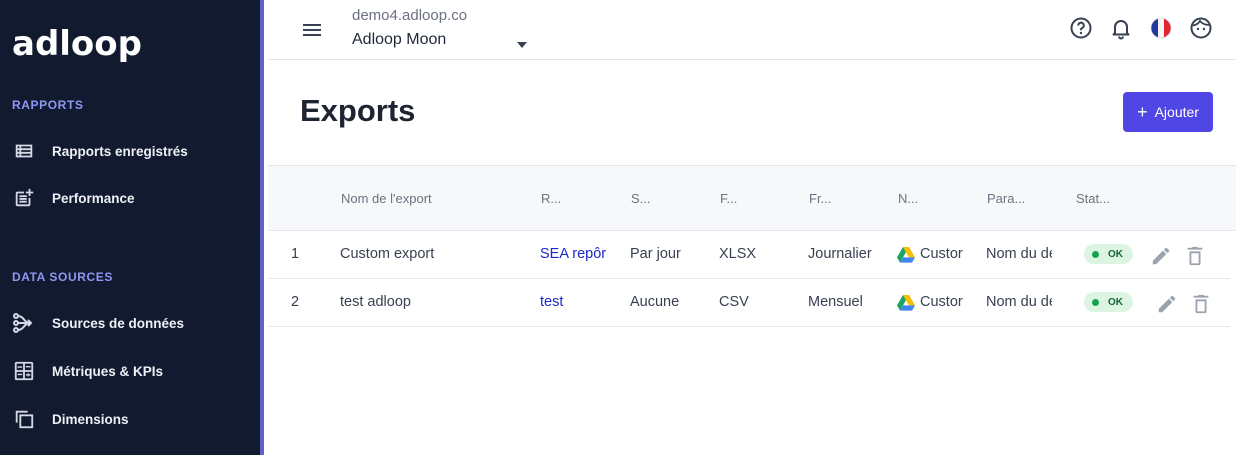 Image resolution: width=1236 pixels, height=455 pixels. What do you see at coordinates (295, 302) in the screenshot?
I see `row-number: 2` at bounding box center [295, 302].